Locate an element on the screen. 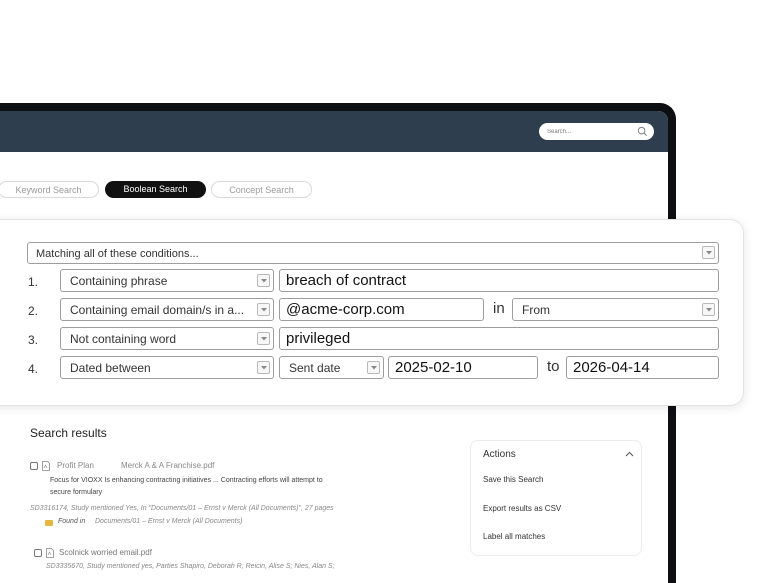  search-icon is located at coordinates (642, 131).